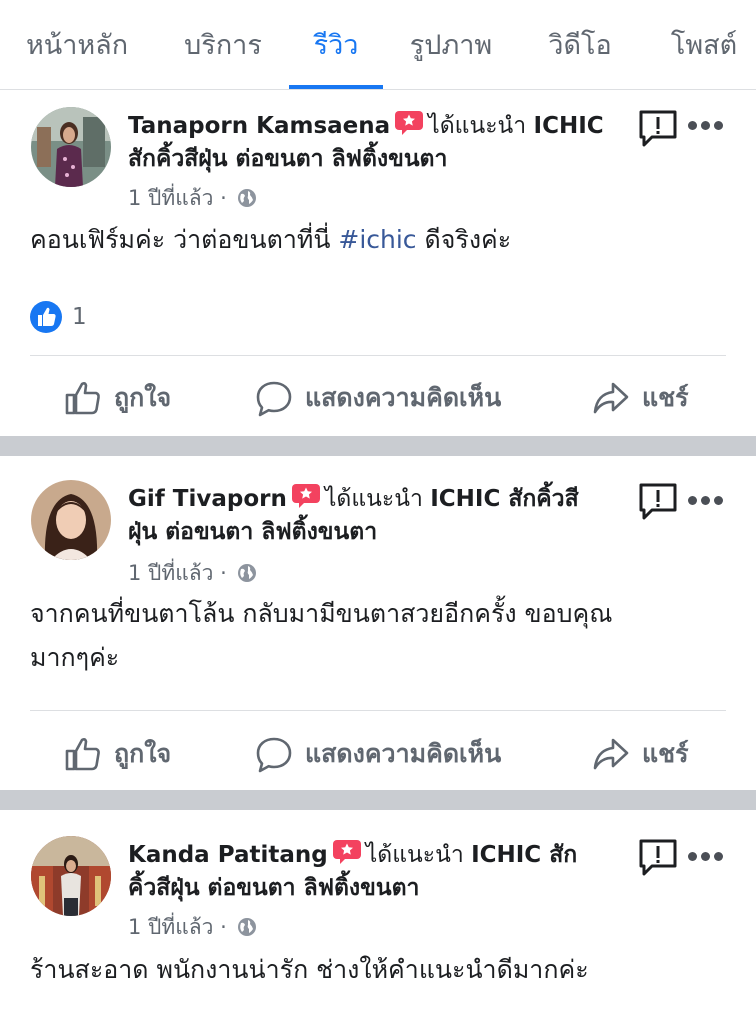 This screenshot has height=1024, width=756. I want to click on hashtag-link: #ichic, so click(377, 239).